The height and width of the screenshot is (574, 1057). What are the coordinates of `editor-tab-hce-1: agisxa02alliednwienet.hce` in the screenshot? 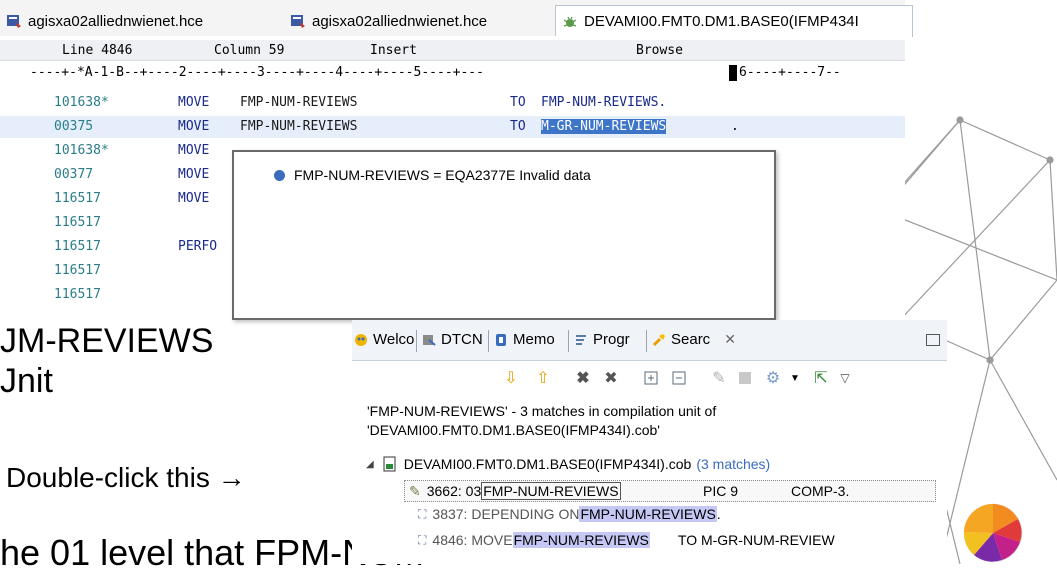 It's located at (136, 21).